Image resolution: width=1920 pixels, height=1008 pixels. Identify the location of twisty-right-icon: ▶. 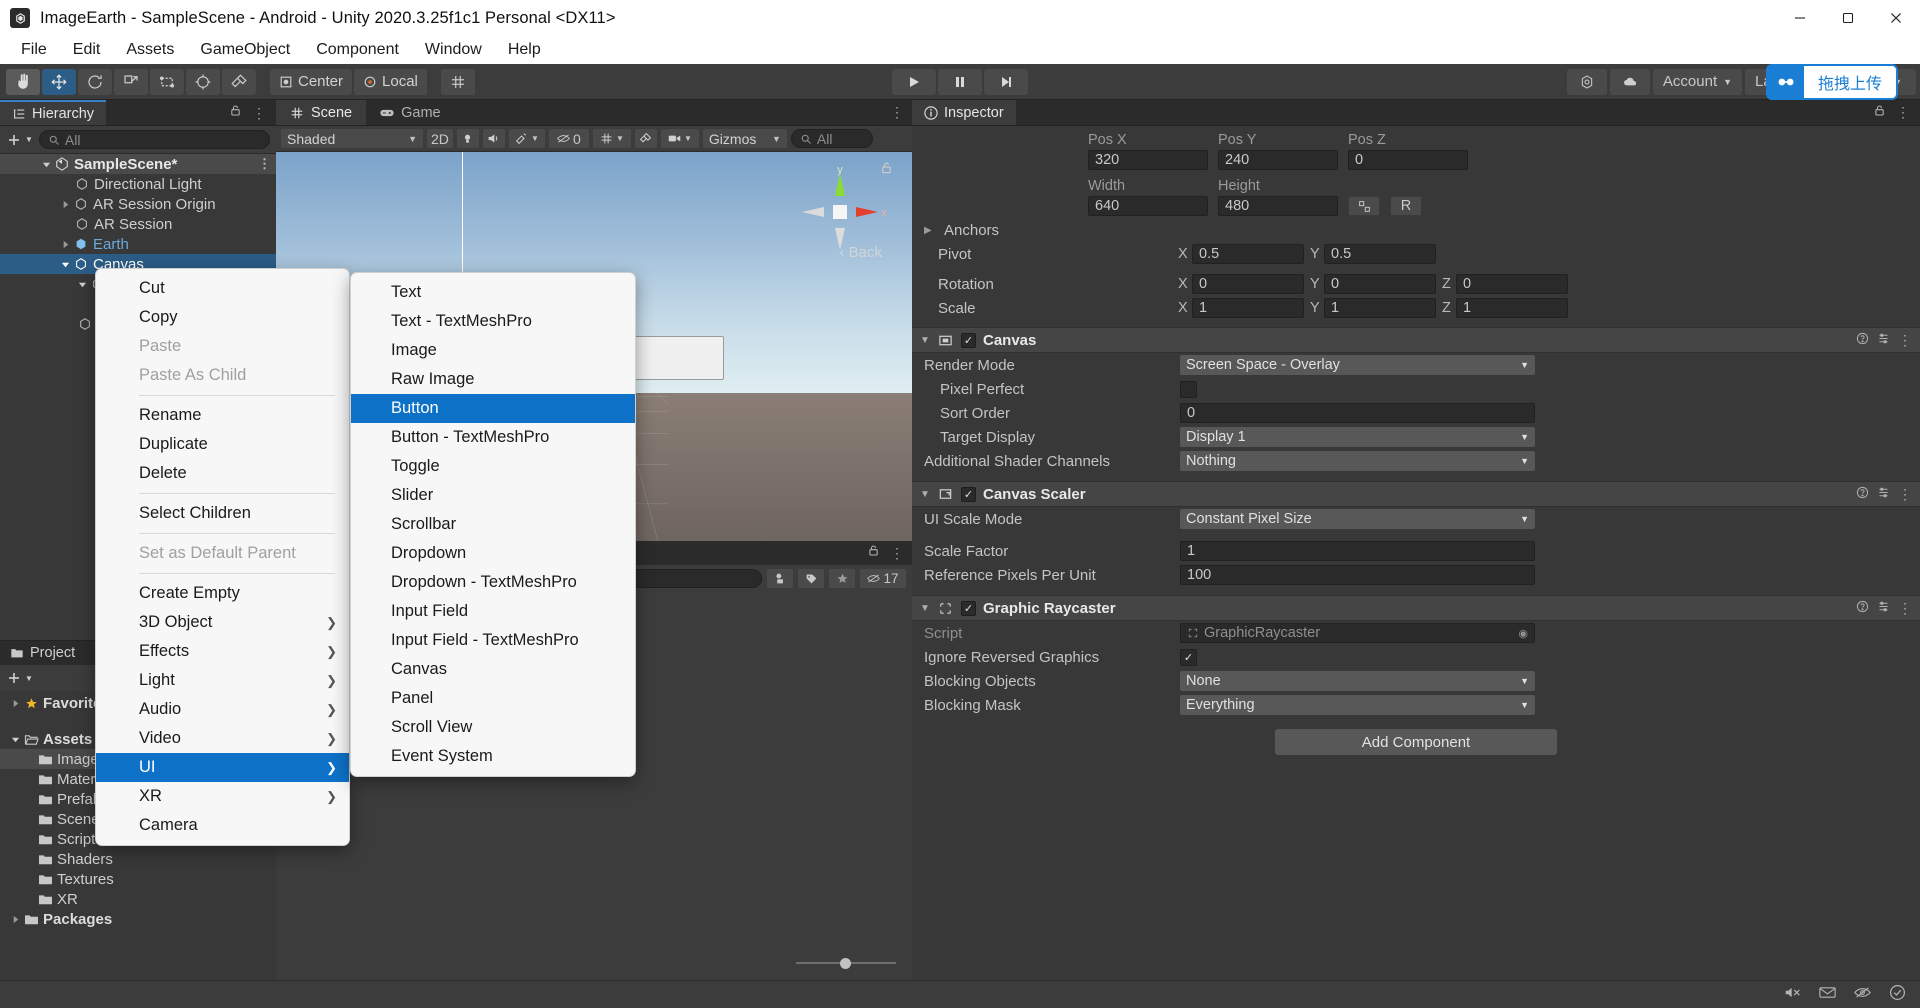
(931, 230).